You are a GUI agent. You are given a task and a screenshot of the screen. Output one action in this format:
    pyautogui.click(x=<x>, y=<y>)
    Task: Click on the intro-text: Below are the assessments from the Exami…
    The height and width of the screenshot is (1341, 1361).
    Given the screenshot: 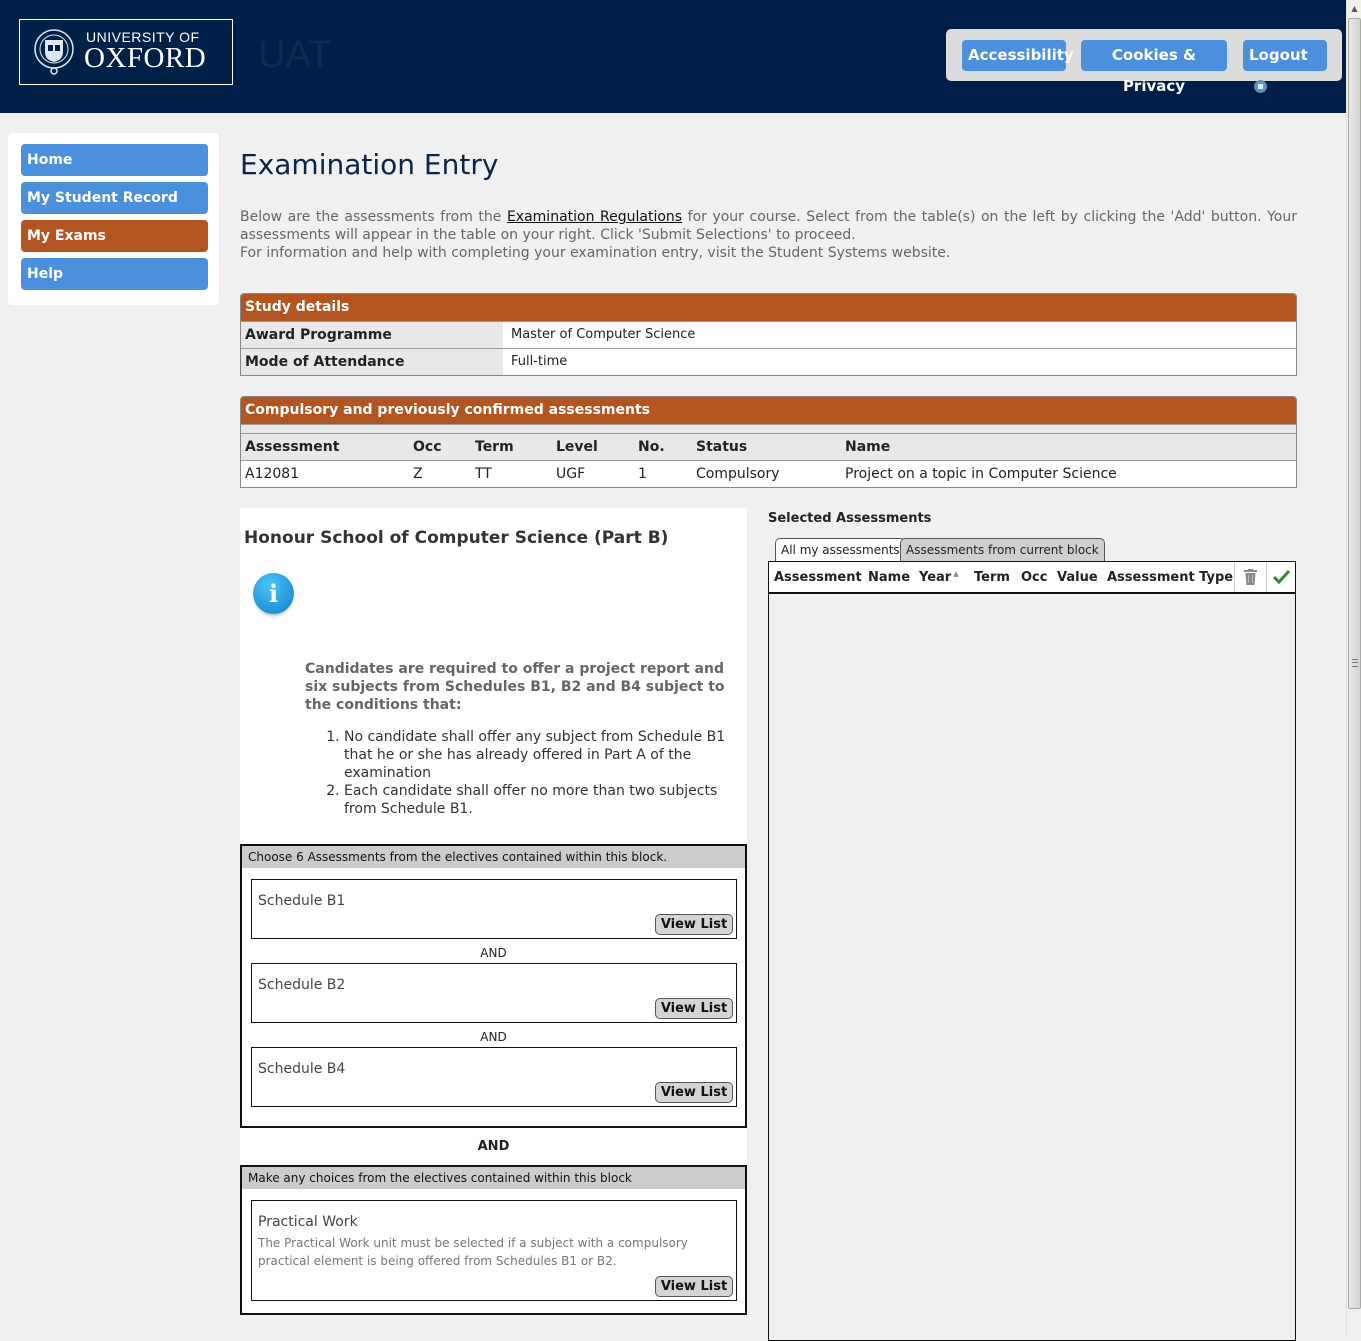 What is the action you would take?
    pyautogui.click(x=768, y=235)
    